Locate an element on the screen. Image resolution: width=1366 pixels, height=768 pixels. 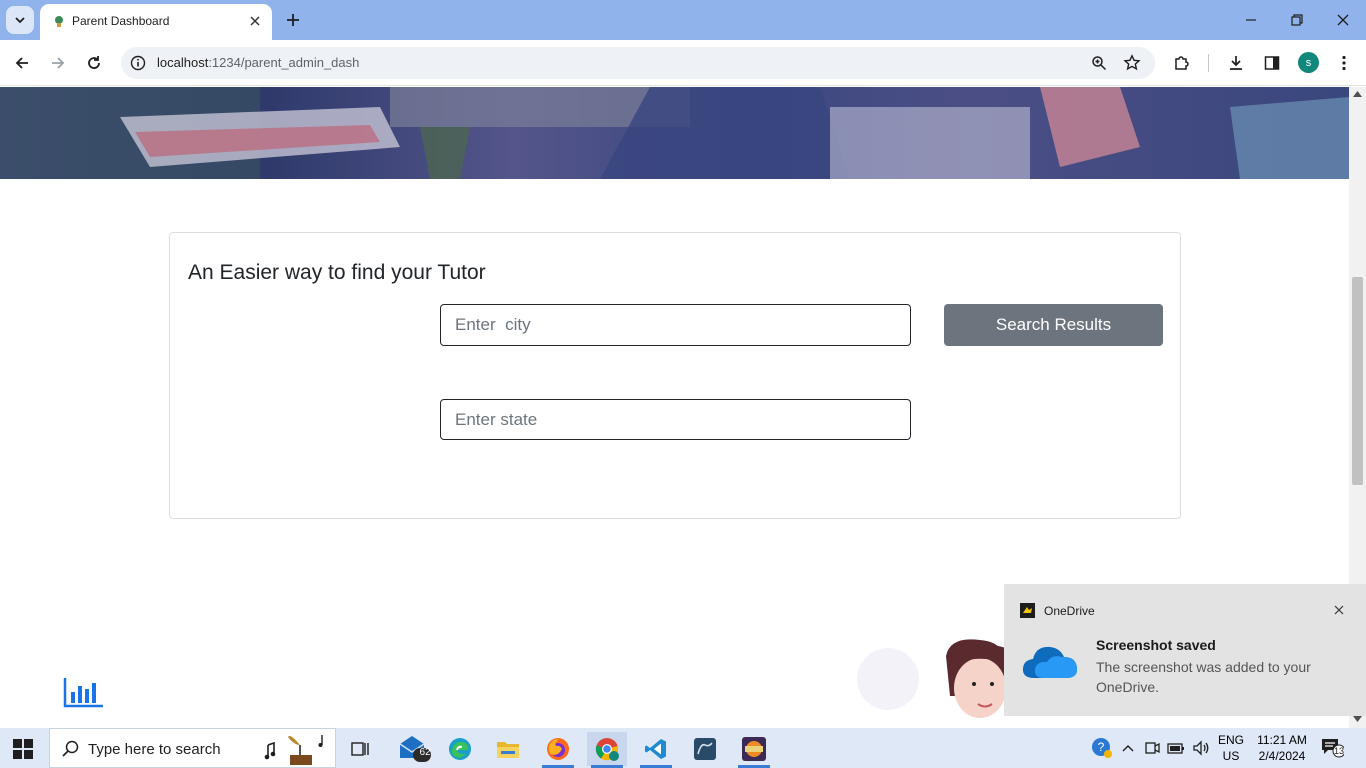
hero-photo is located at coordinates (674, 133).